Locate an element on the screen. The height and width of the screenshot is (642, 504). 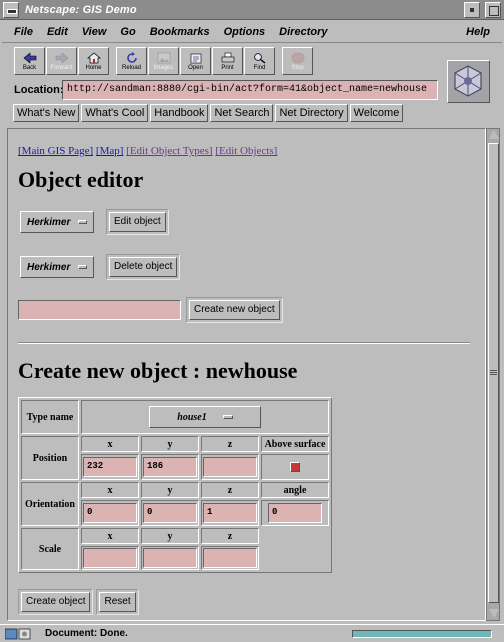
link-map: [Map] is located at coordinates (110, 151).